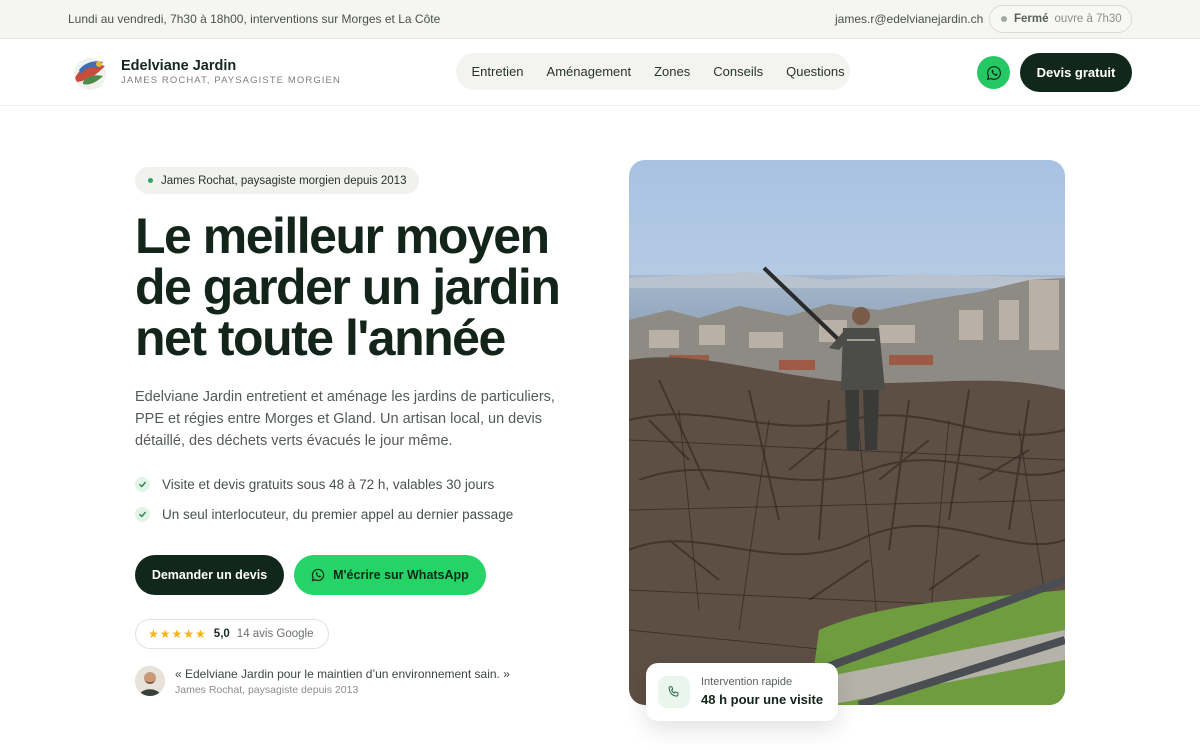 This screenshot has width=1200, height=750. I want to click on status-label: Fermé, so click(1031, 19).